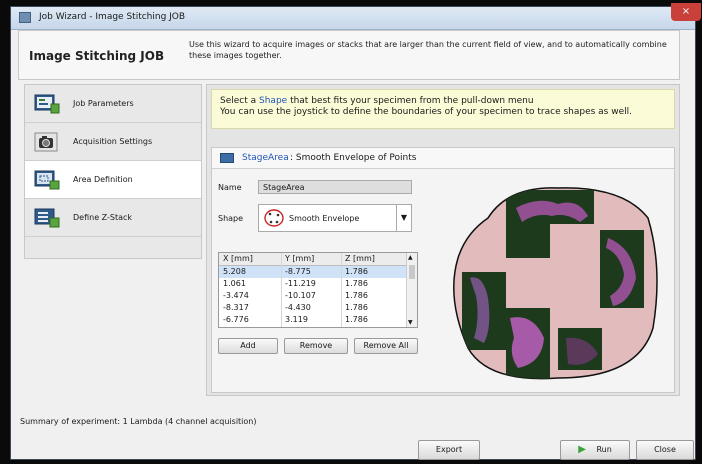  I want to click on cell-y: -10.107, so click(300, 295).